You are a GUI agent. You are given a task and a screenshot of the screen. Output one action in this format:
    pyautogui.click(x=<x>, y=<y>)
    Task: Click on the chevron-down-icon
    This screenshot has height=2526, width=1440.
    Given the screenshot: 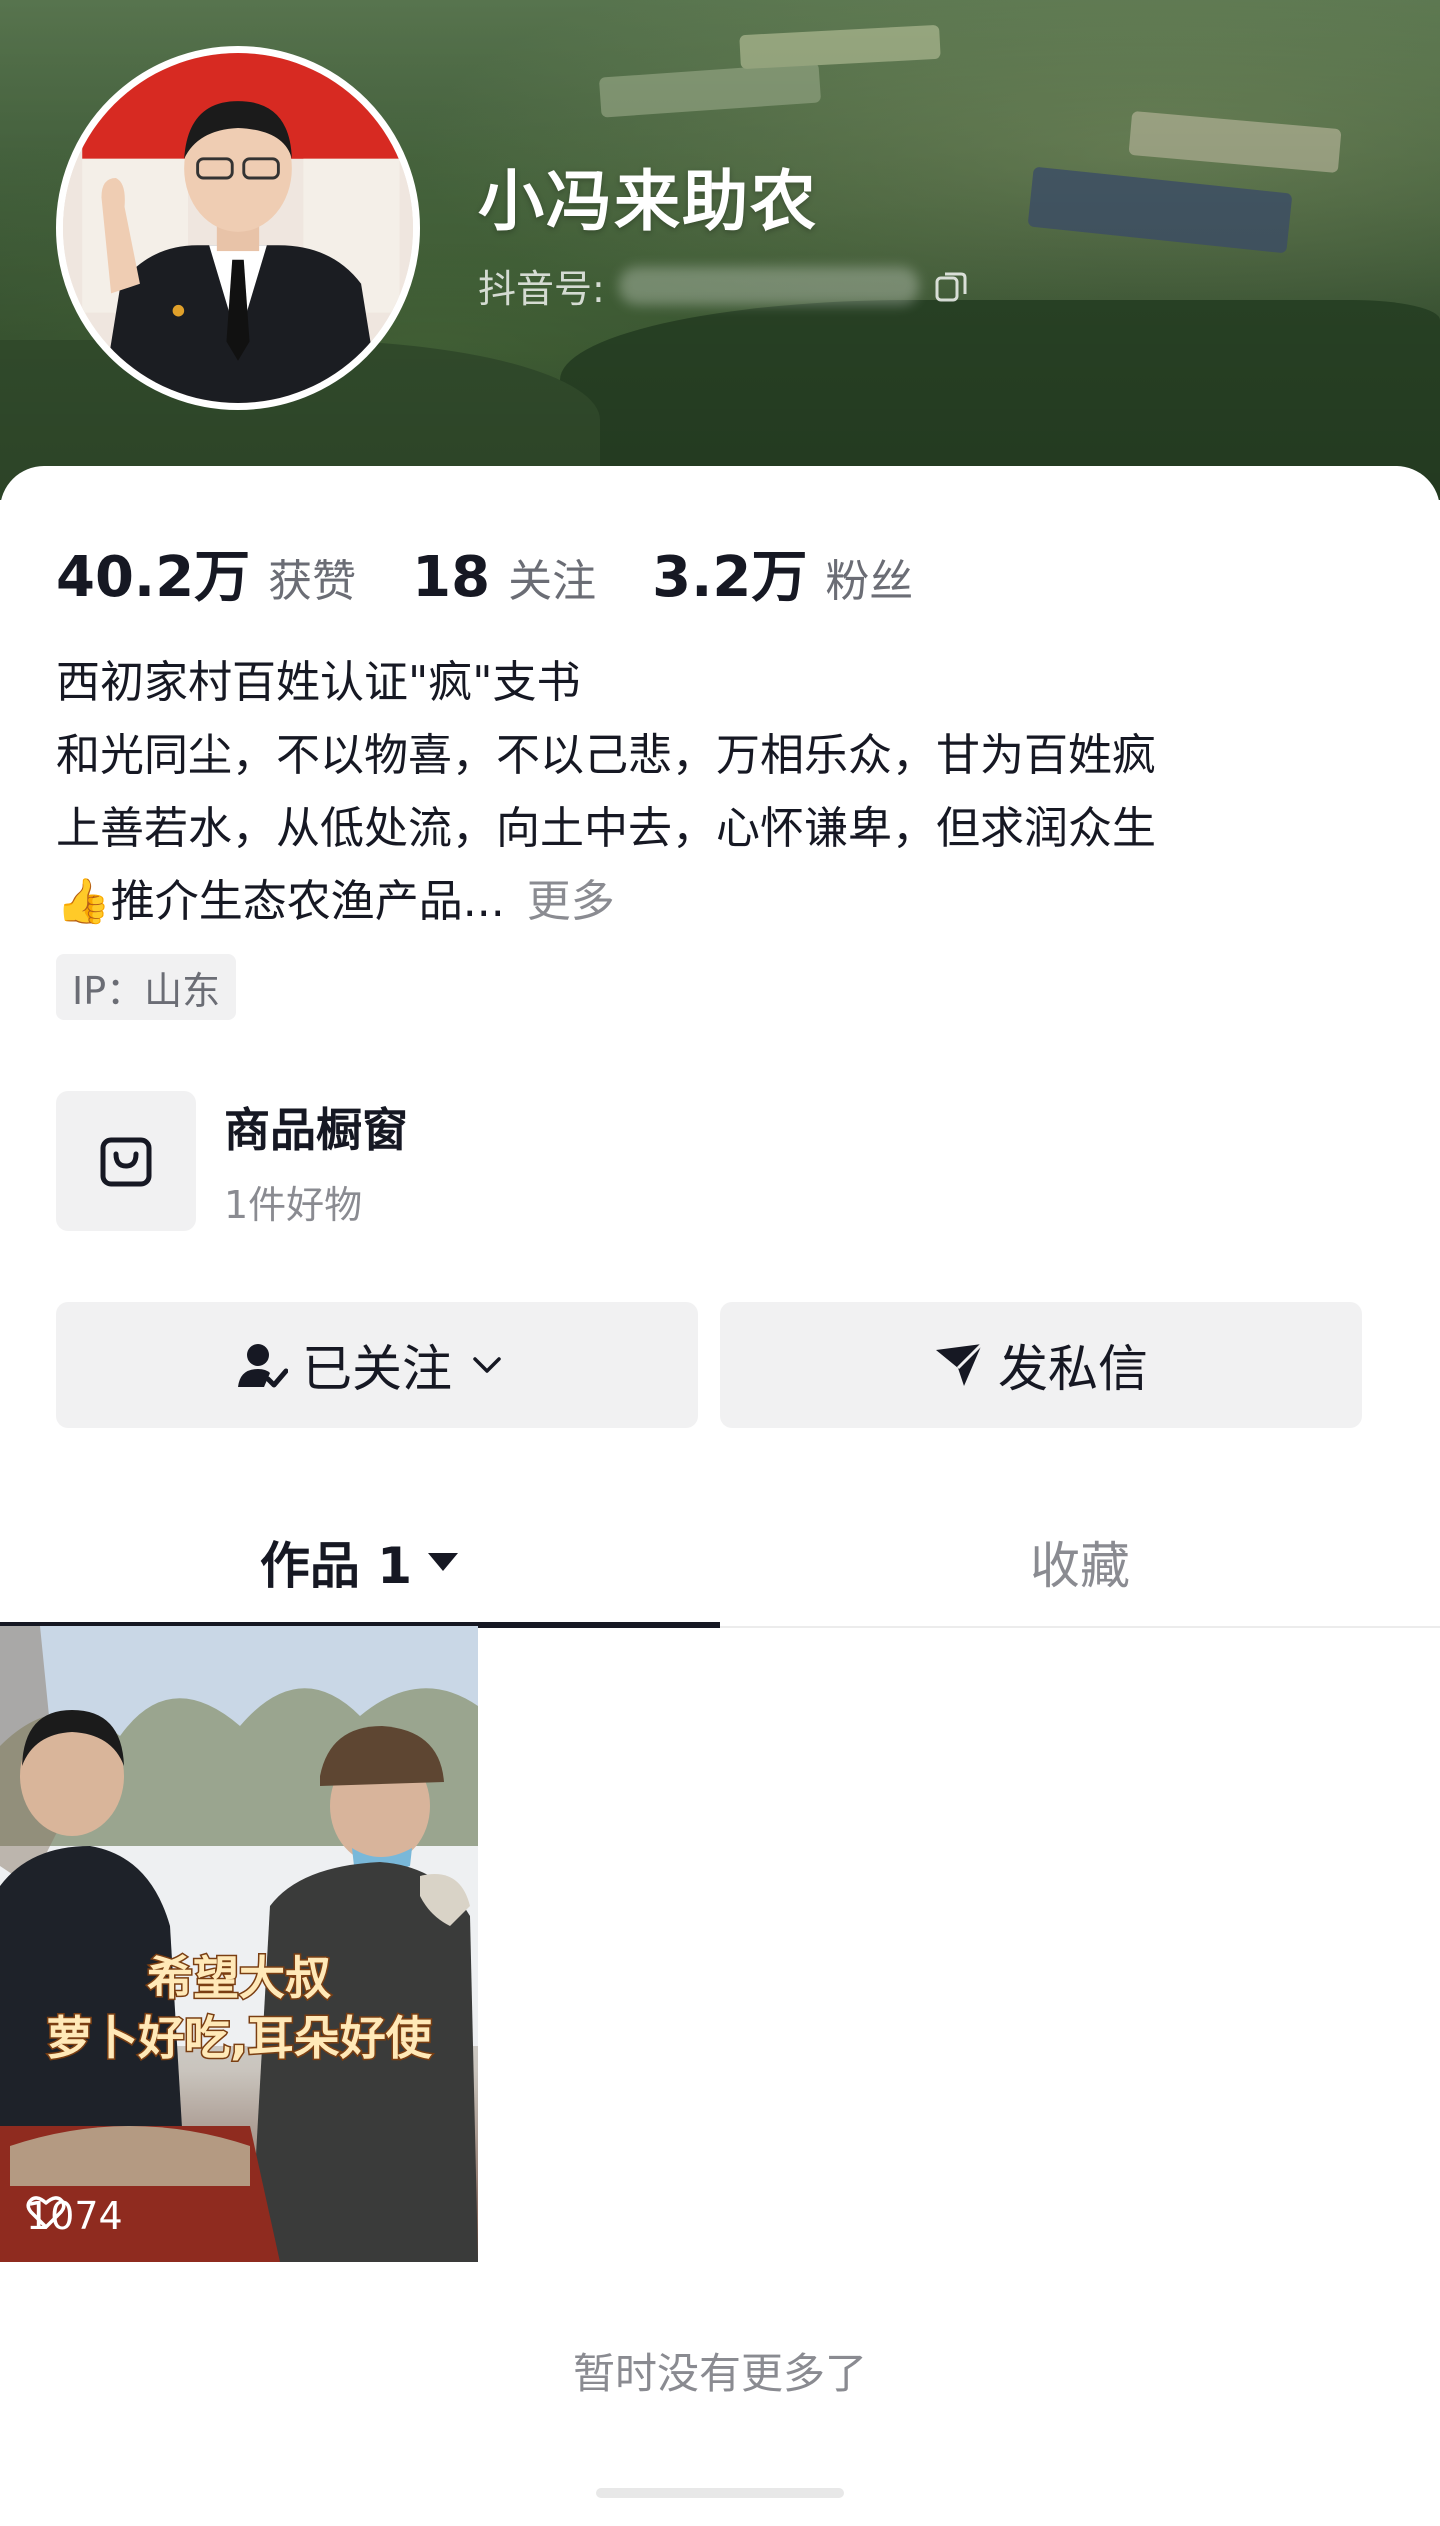 What is the action you would take?
    pyautogui.click(x=487, y=1365)
    